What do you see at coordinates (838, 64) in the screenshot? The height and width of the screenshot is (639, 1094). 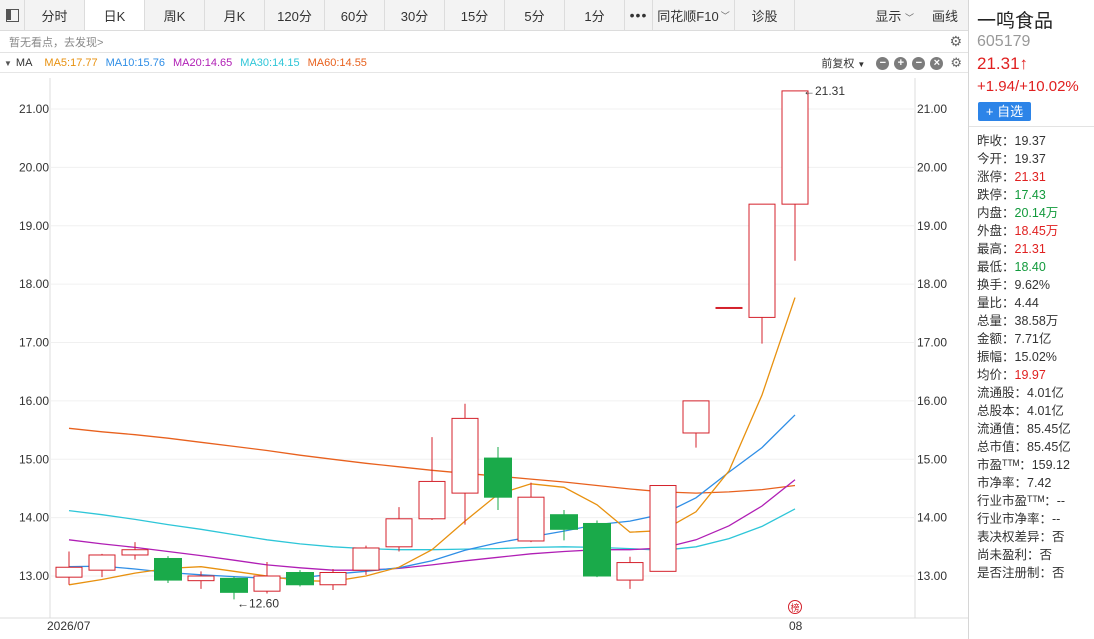 I see `adjust-label: 前复权` at bounding box center [838, 64].